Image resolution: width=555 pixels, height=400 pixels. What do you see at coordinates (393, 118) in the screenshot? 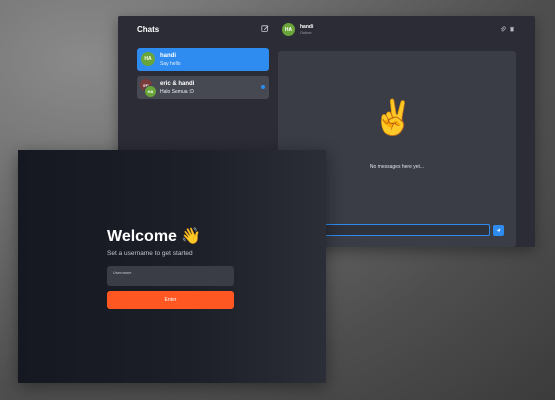
I see `victory-hand-icon: ✌️` at bounding box center [393, 118].